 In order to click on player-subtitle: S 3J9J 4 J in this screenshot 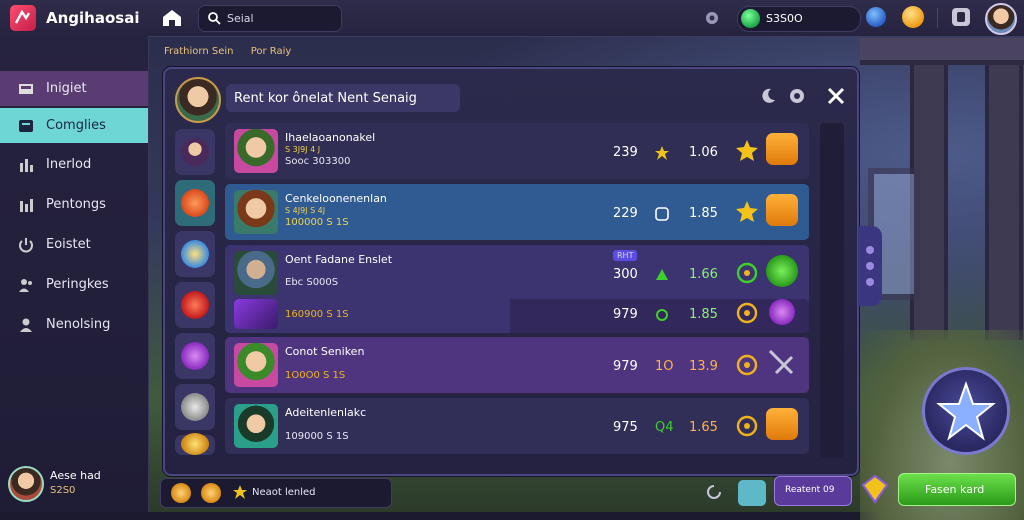, I will do `click(303, 149)`.